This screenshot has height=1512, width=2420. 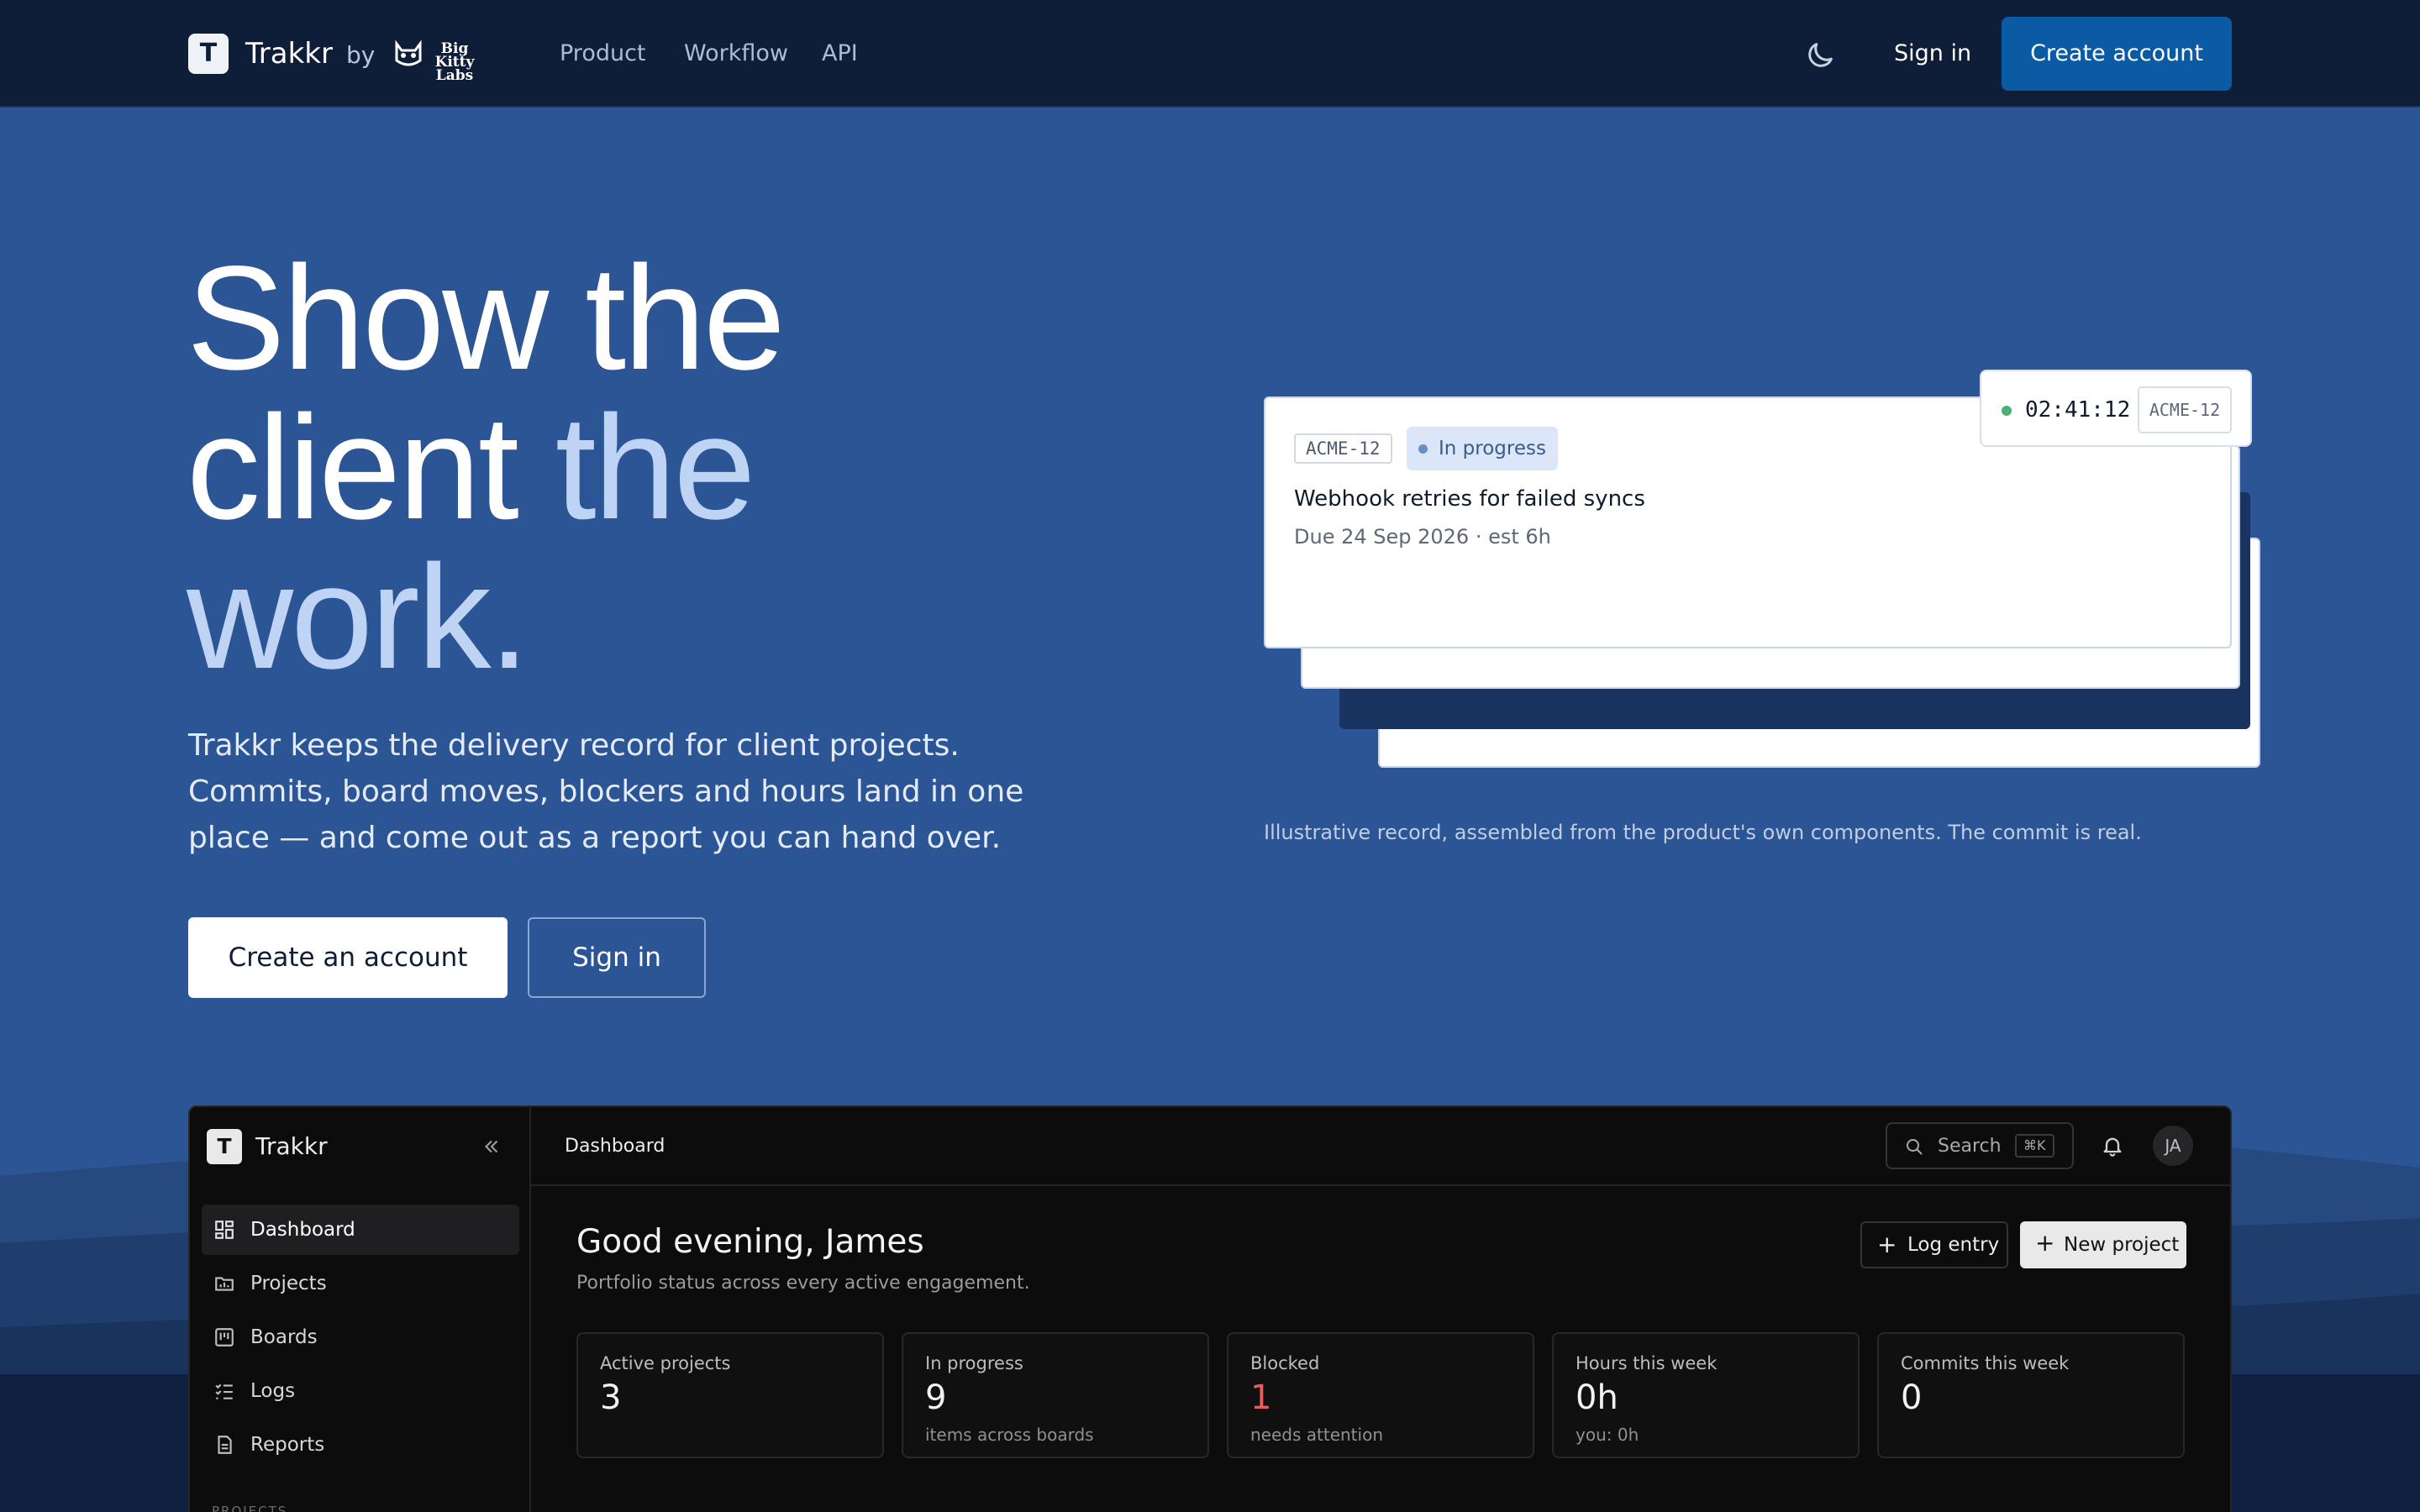 I want to click on cat-icon, so click(x=408, y=52).